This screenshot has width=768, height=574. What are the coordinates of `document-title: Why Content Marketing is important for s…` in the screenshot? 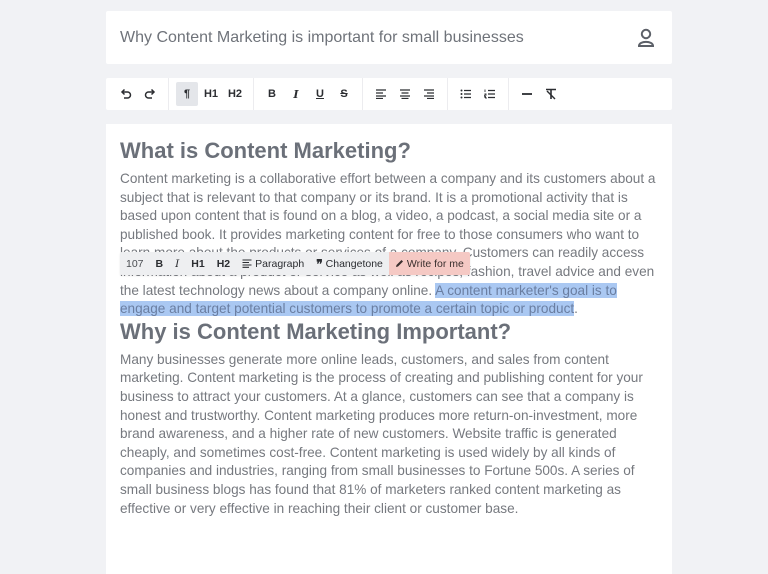 It's located at (322, 38).